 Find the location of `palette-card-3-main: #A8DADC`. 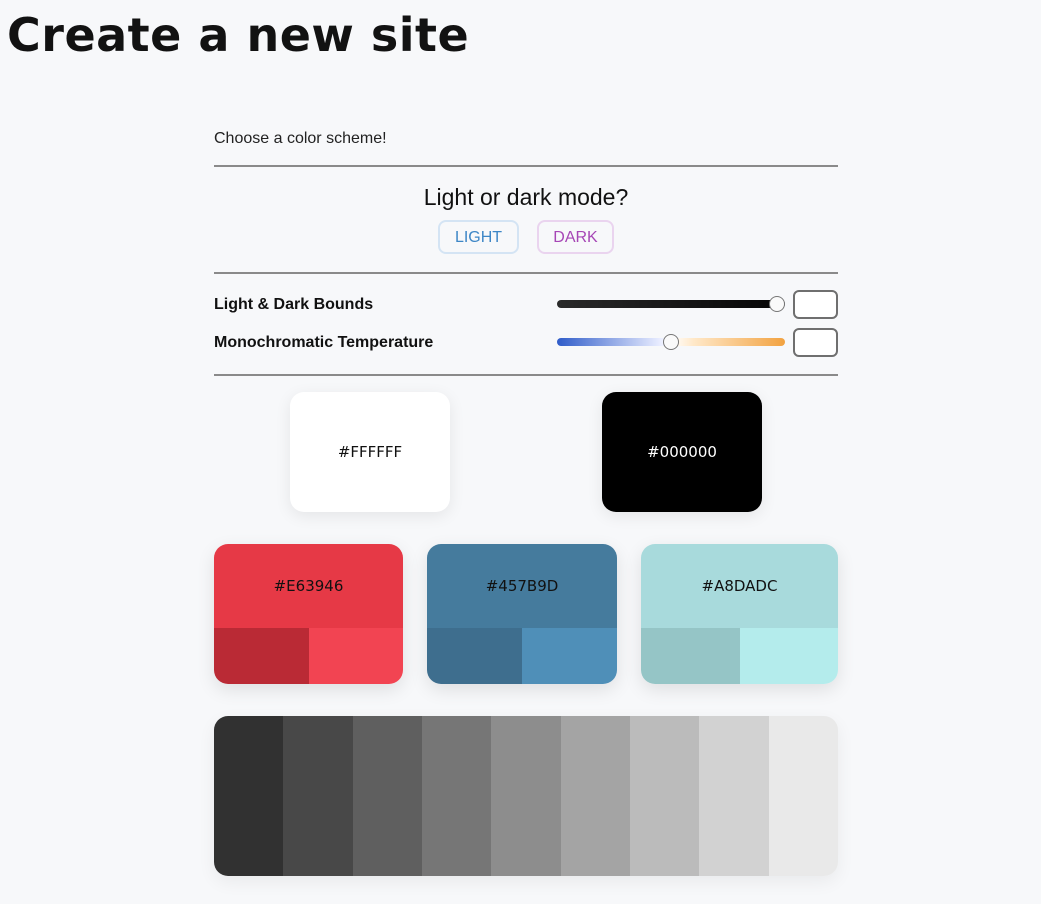

palette-card-3-main: #A8DADC is located at coordinates (739, 586).